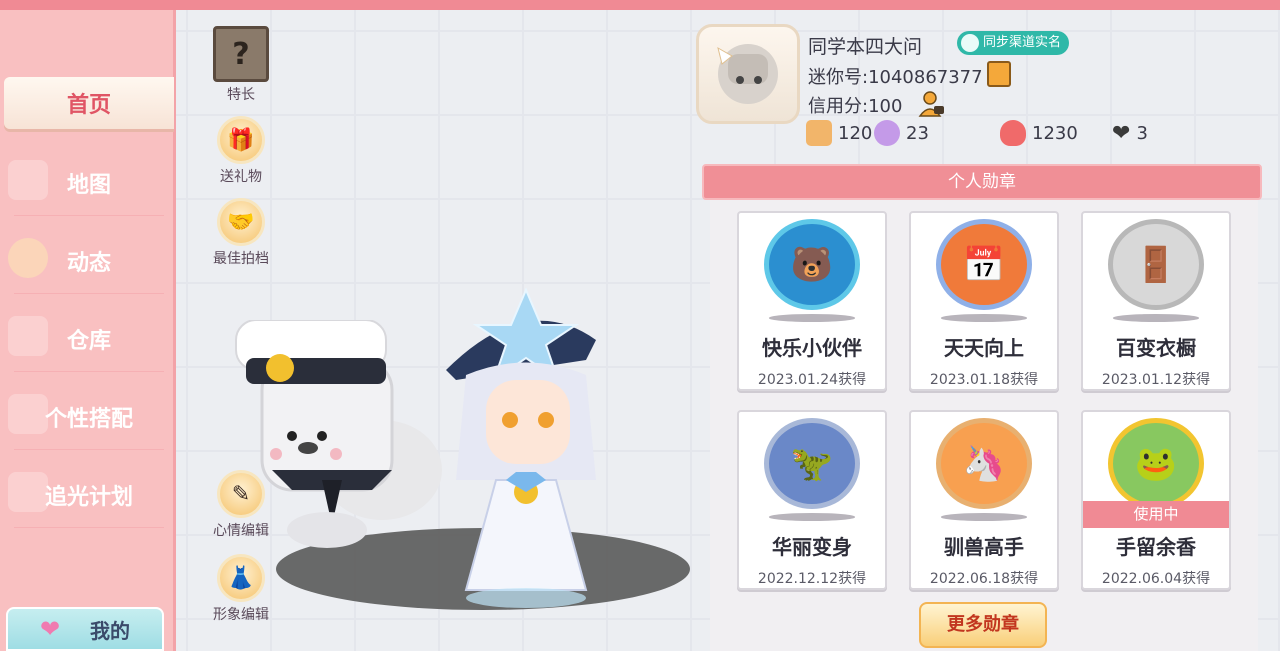 The width and height of the screenshot is (1280, 651). I want to click on avatar-portrait, so click(747, 74).